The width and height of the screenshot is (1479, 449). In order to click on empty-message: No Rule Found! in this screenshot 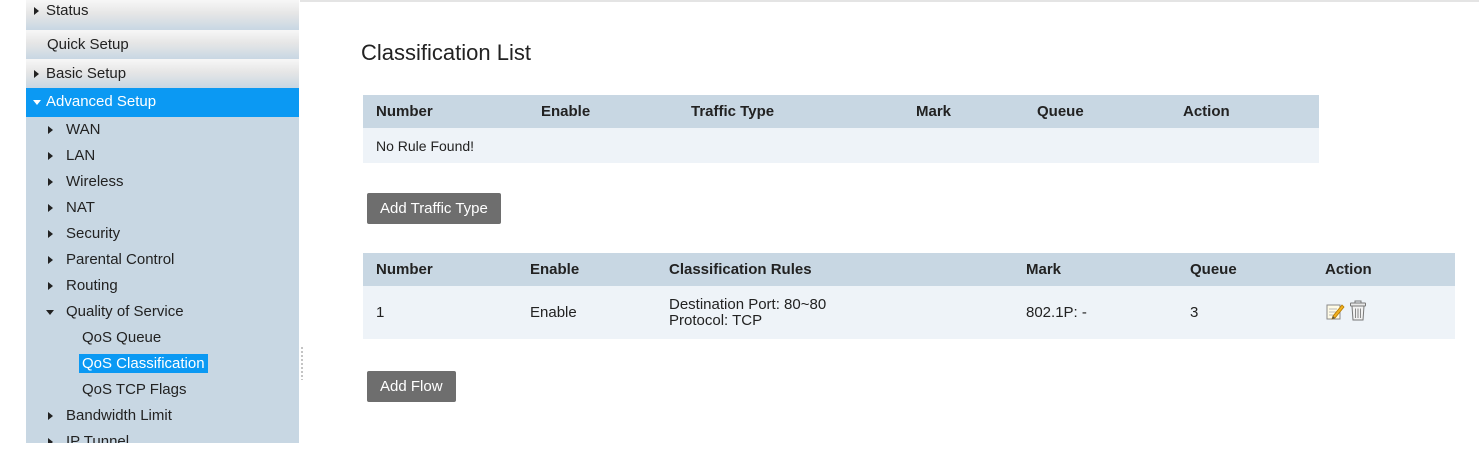, I will do `click(841, 145)`.